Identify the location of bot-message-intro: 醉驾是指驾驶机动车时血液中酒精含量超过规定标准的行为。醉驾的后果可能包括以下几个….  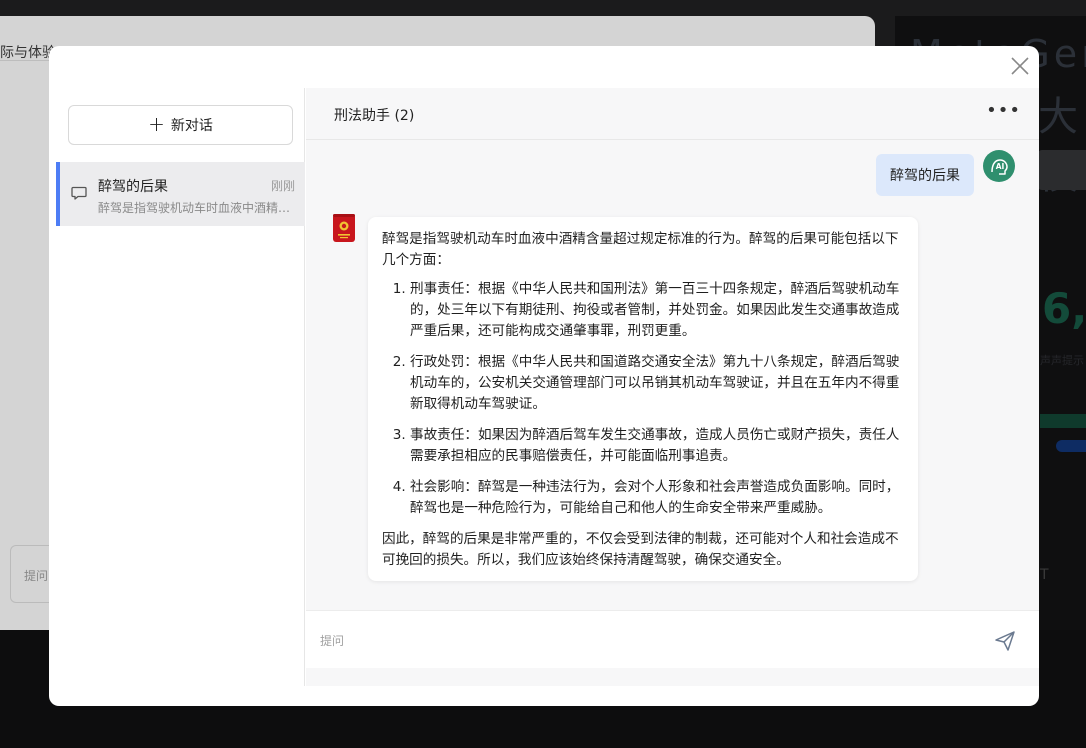
(640, 249).